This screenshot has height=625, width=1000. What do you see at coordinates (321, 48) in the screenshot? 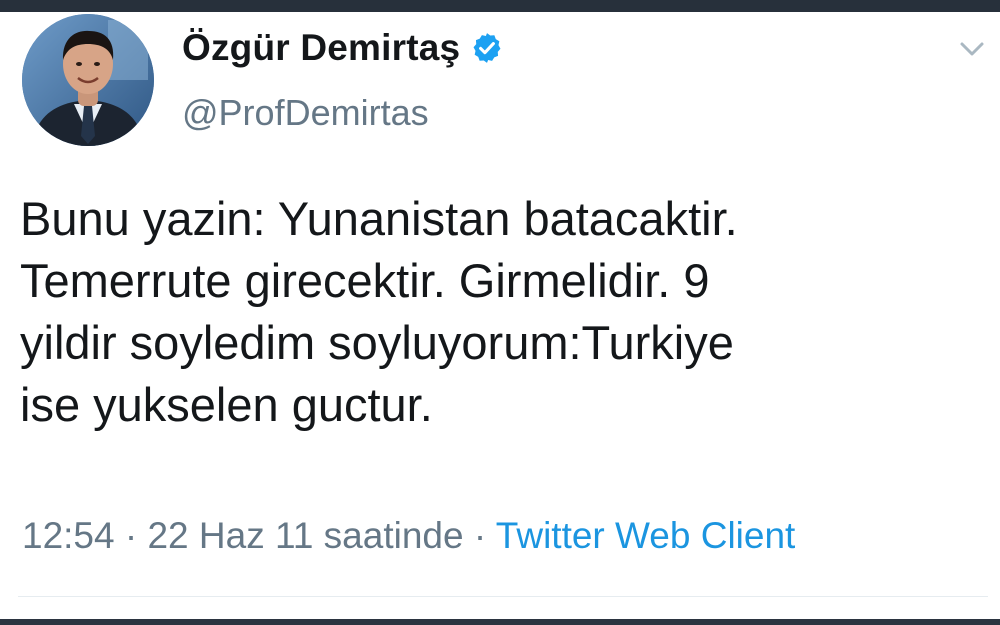
I see `display-name: Özgür Demirtaş` at bounding box center [321, 48].